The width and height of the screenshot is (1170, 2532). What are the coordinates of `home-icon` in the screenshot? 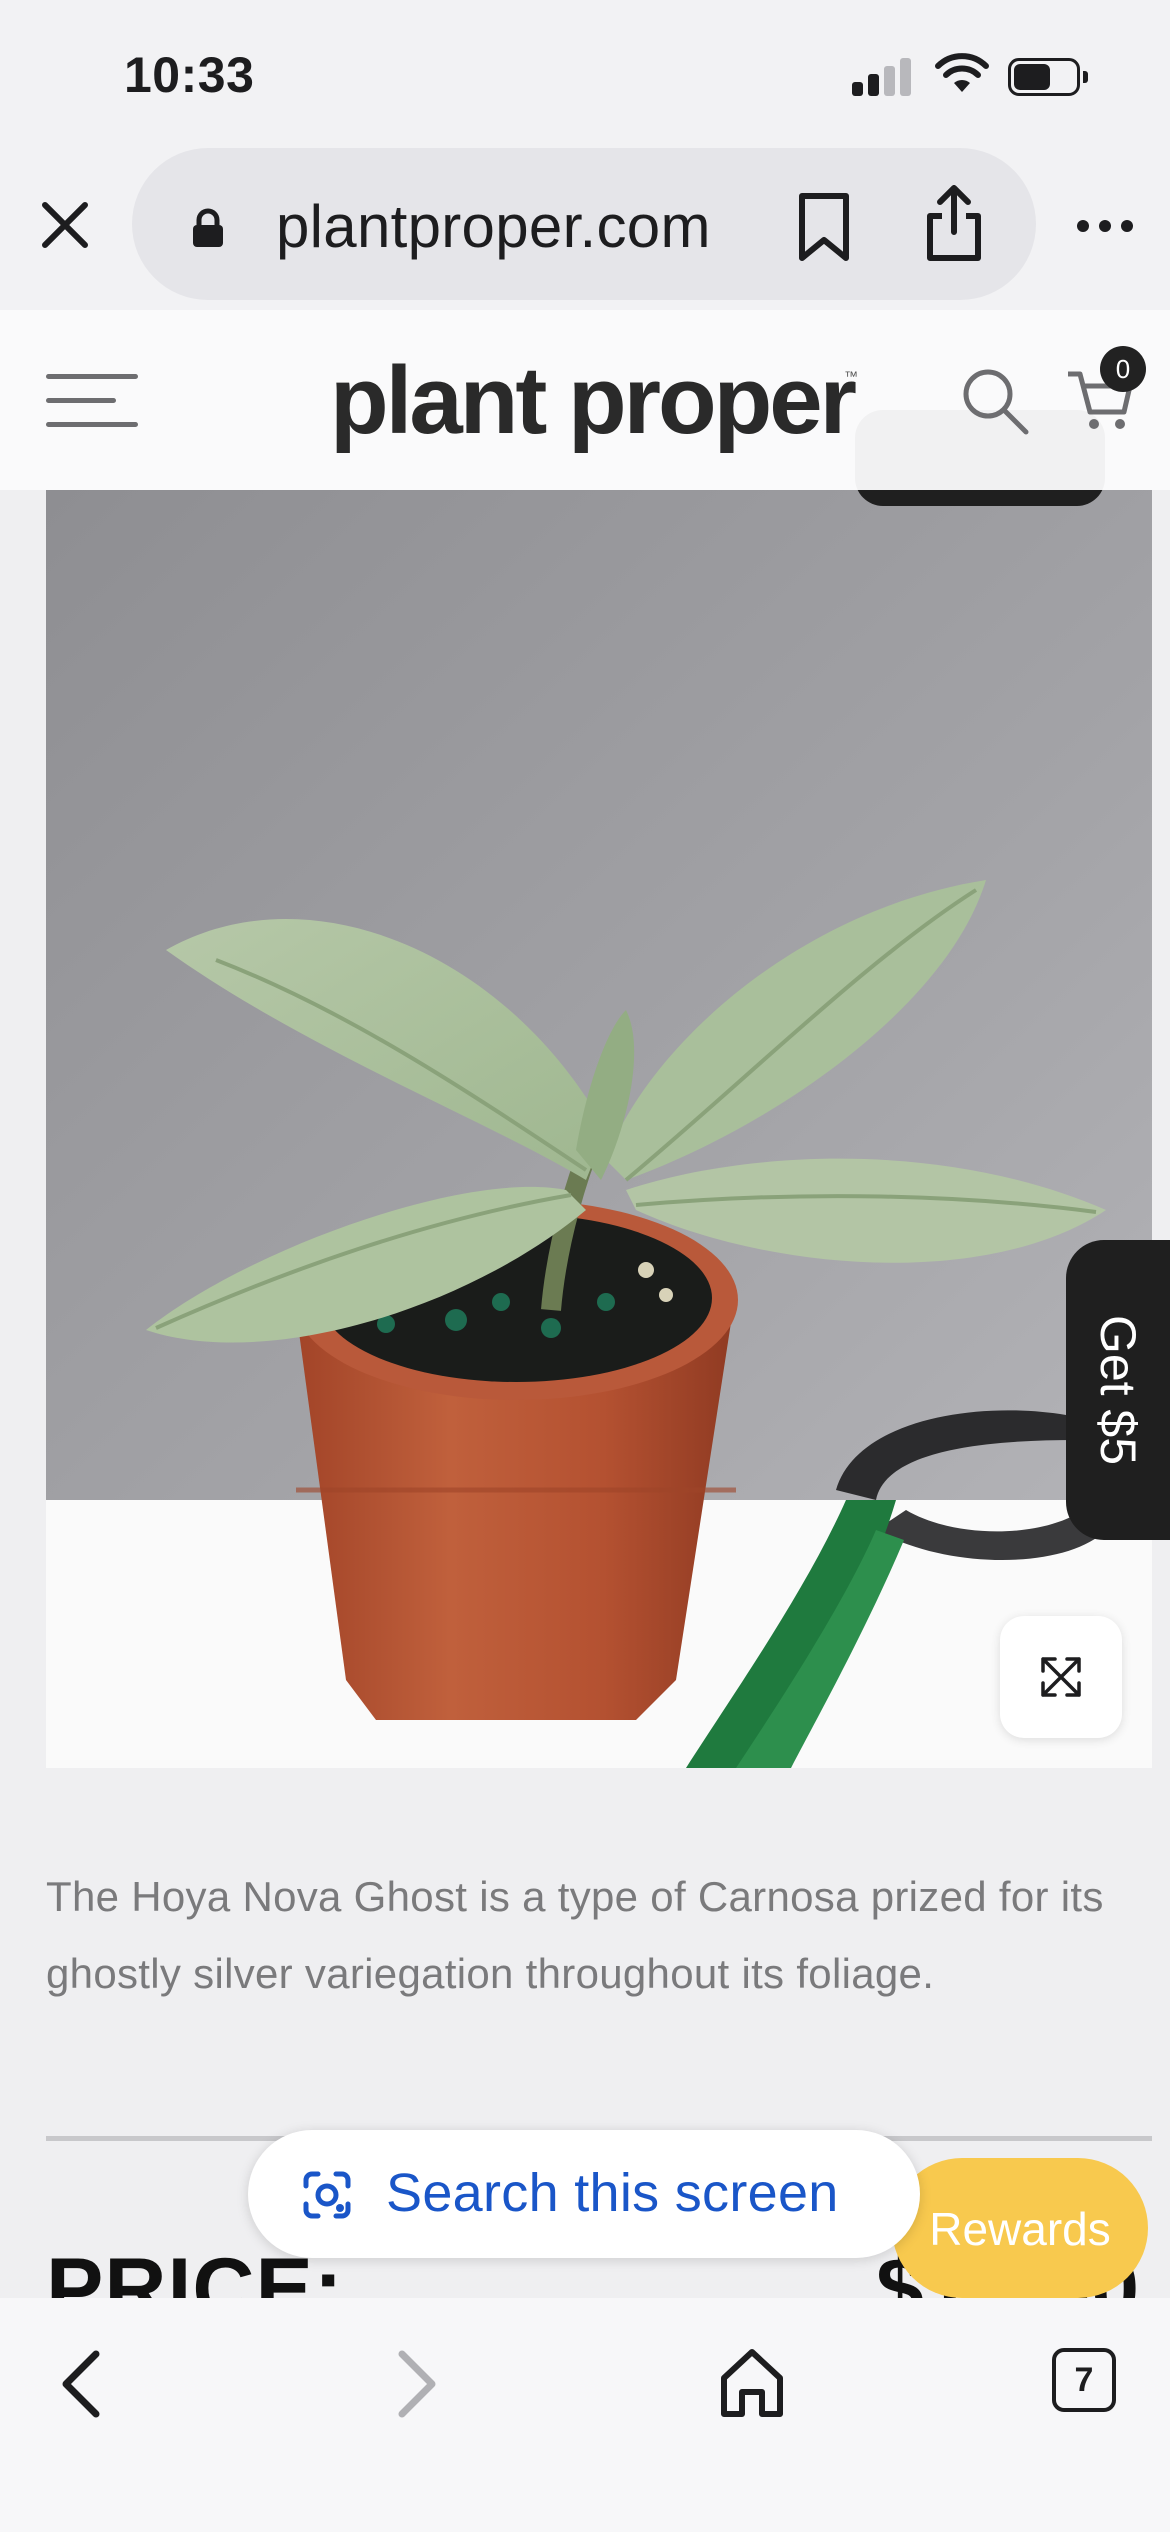 It's located at (752, 2382).